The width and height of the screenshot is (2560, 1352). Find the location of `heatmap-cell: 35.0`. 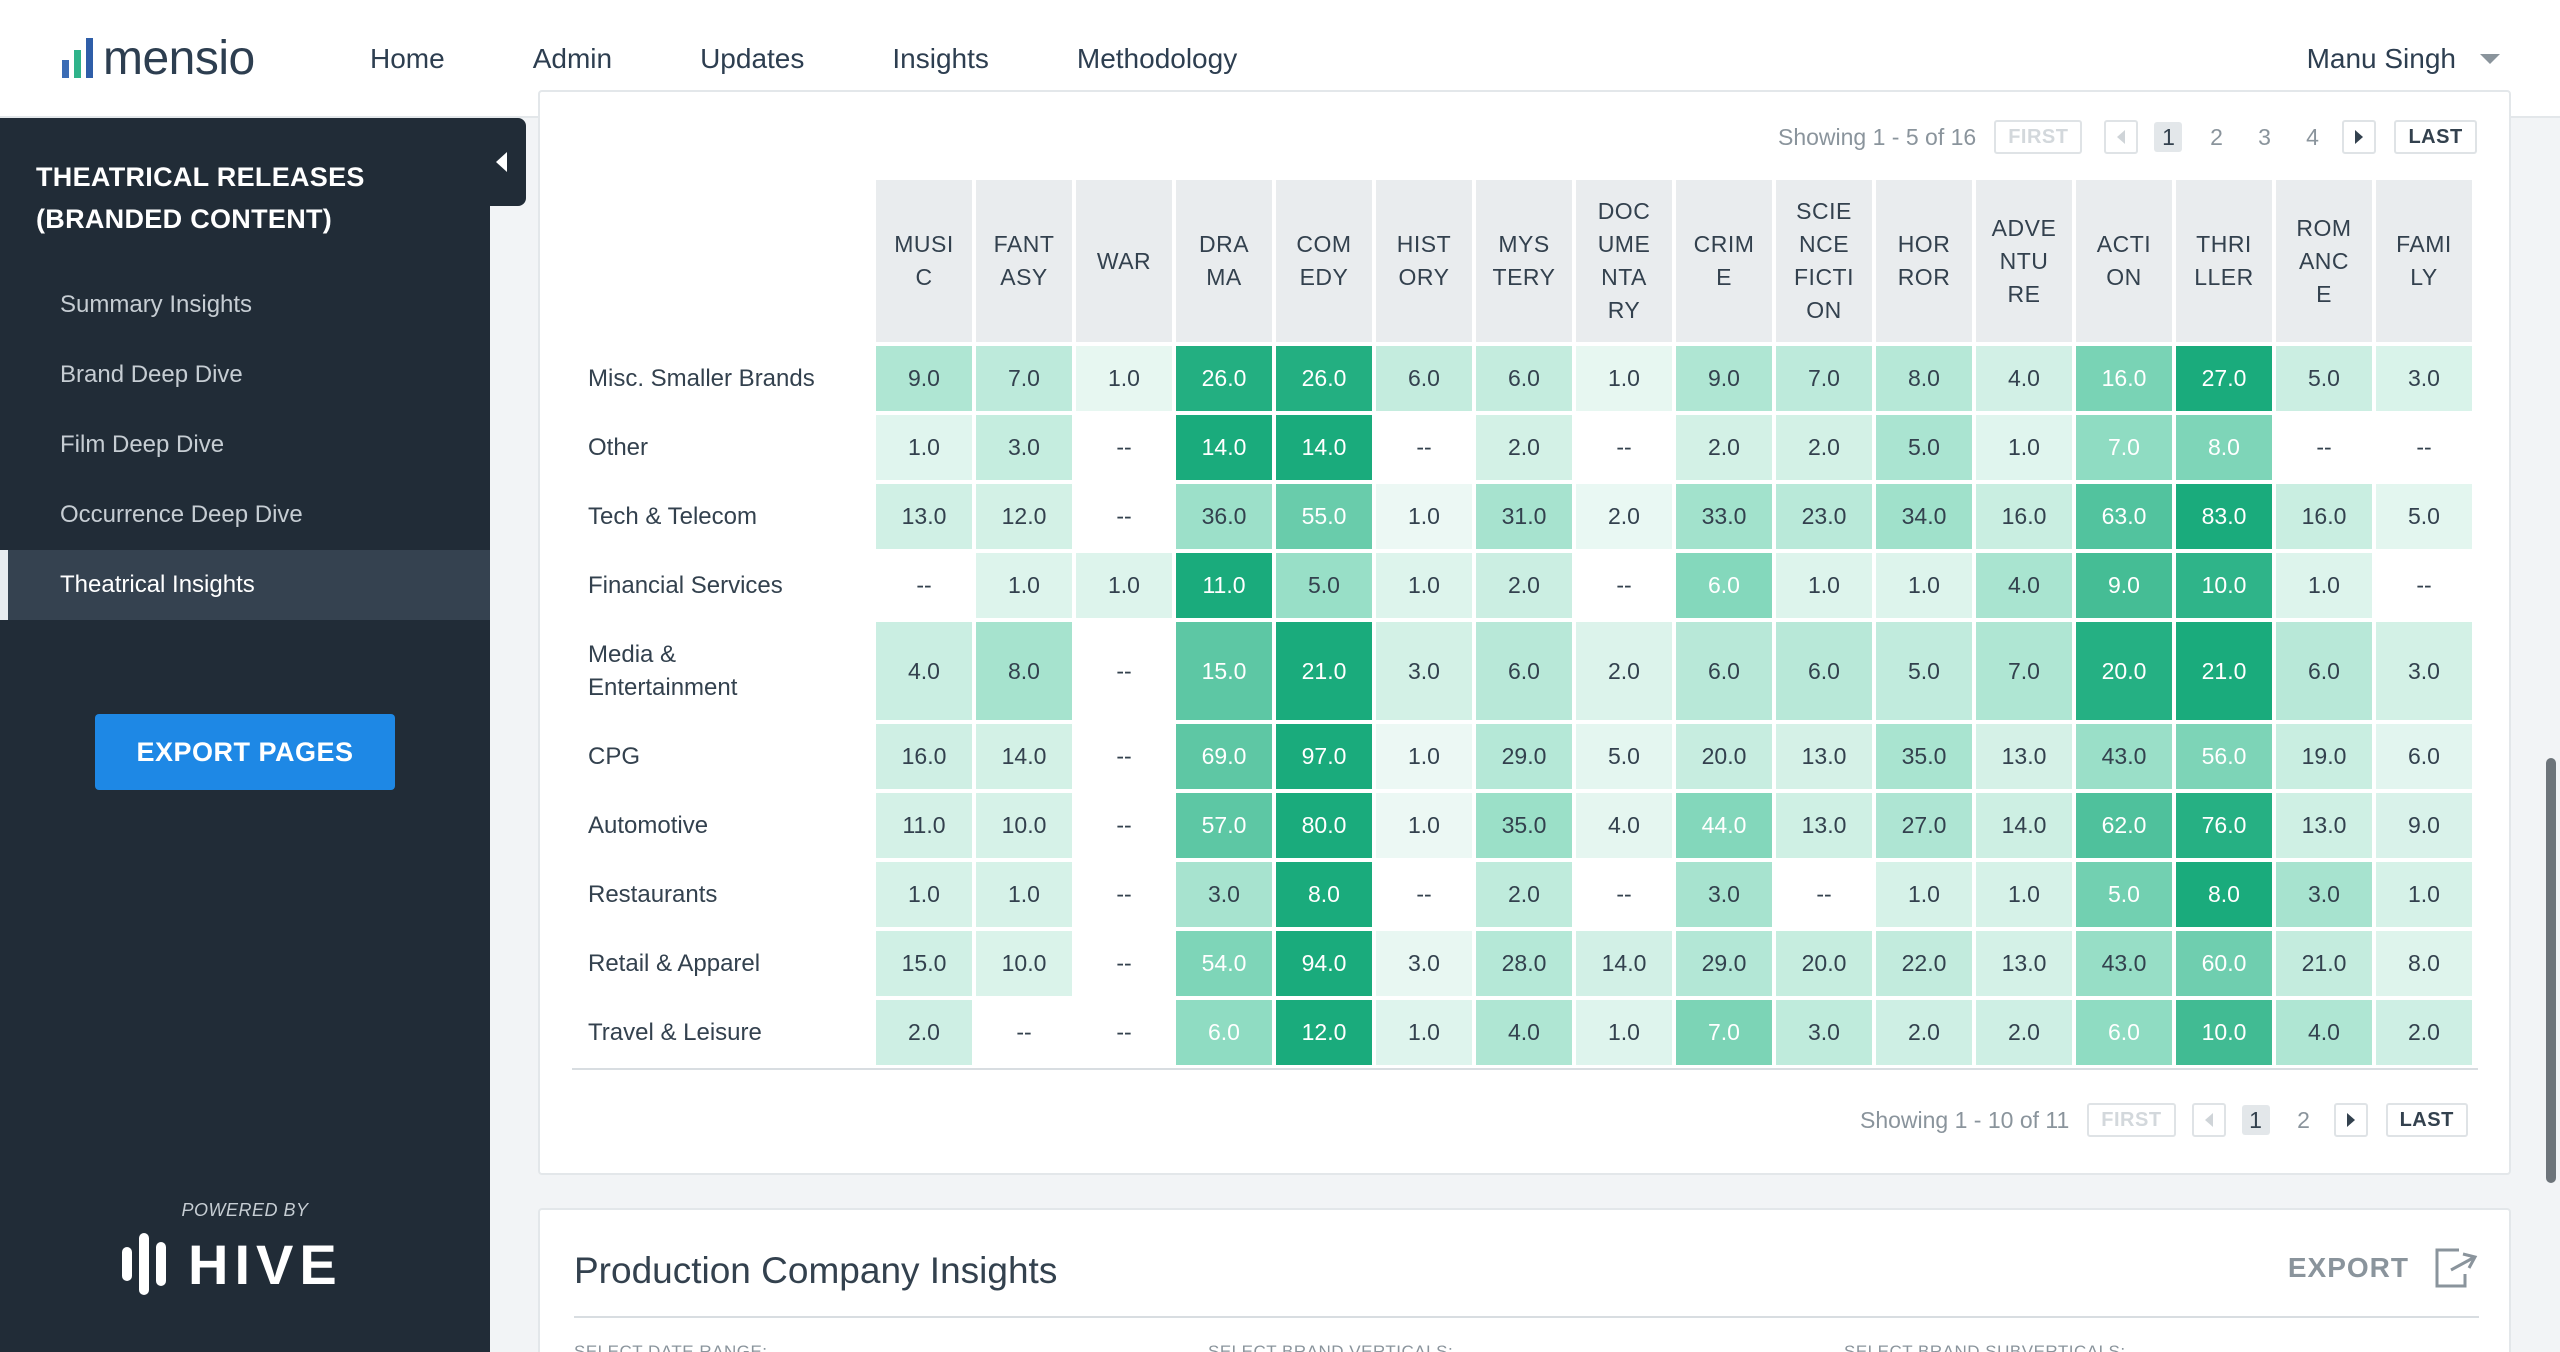

heatmap-cell: 35.0 is located at coordinates (1524, 825).